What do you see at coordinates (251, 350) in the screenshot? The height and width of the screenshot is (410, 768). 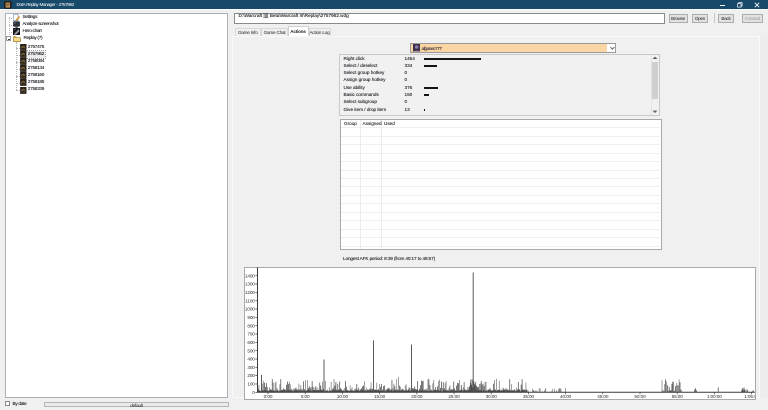 I see `svg-text: 500` at bounding box center [251, 350].